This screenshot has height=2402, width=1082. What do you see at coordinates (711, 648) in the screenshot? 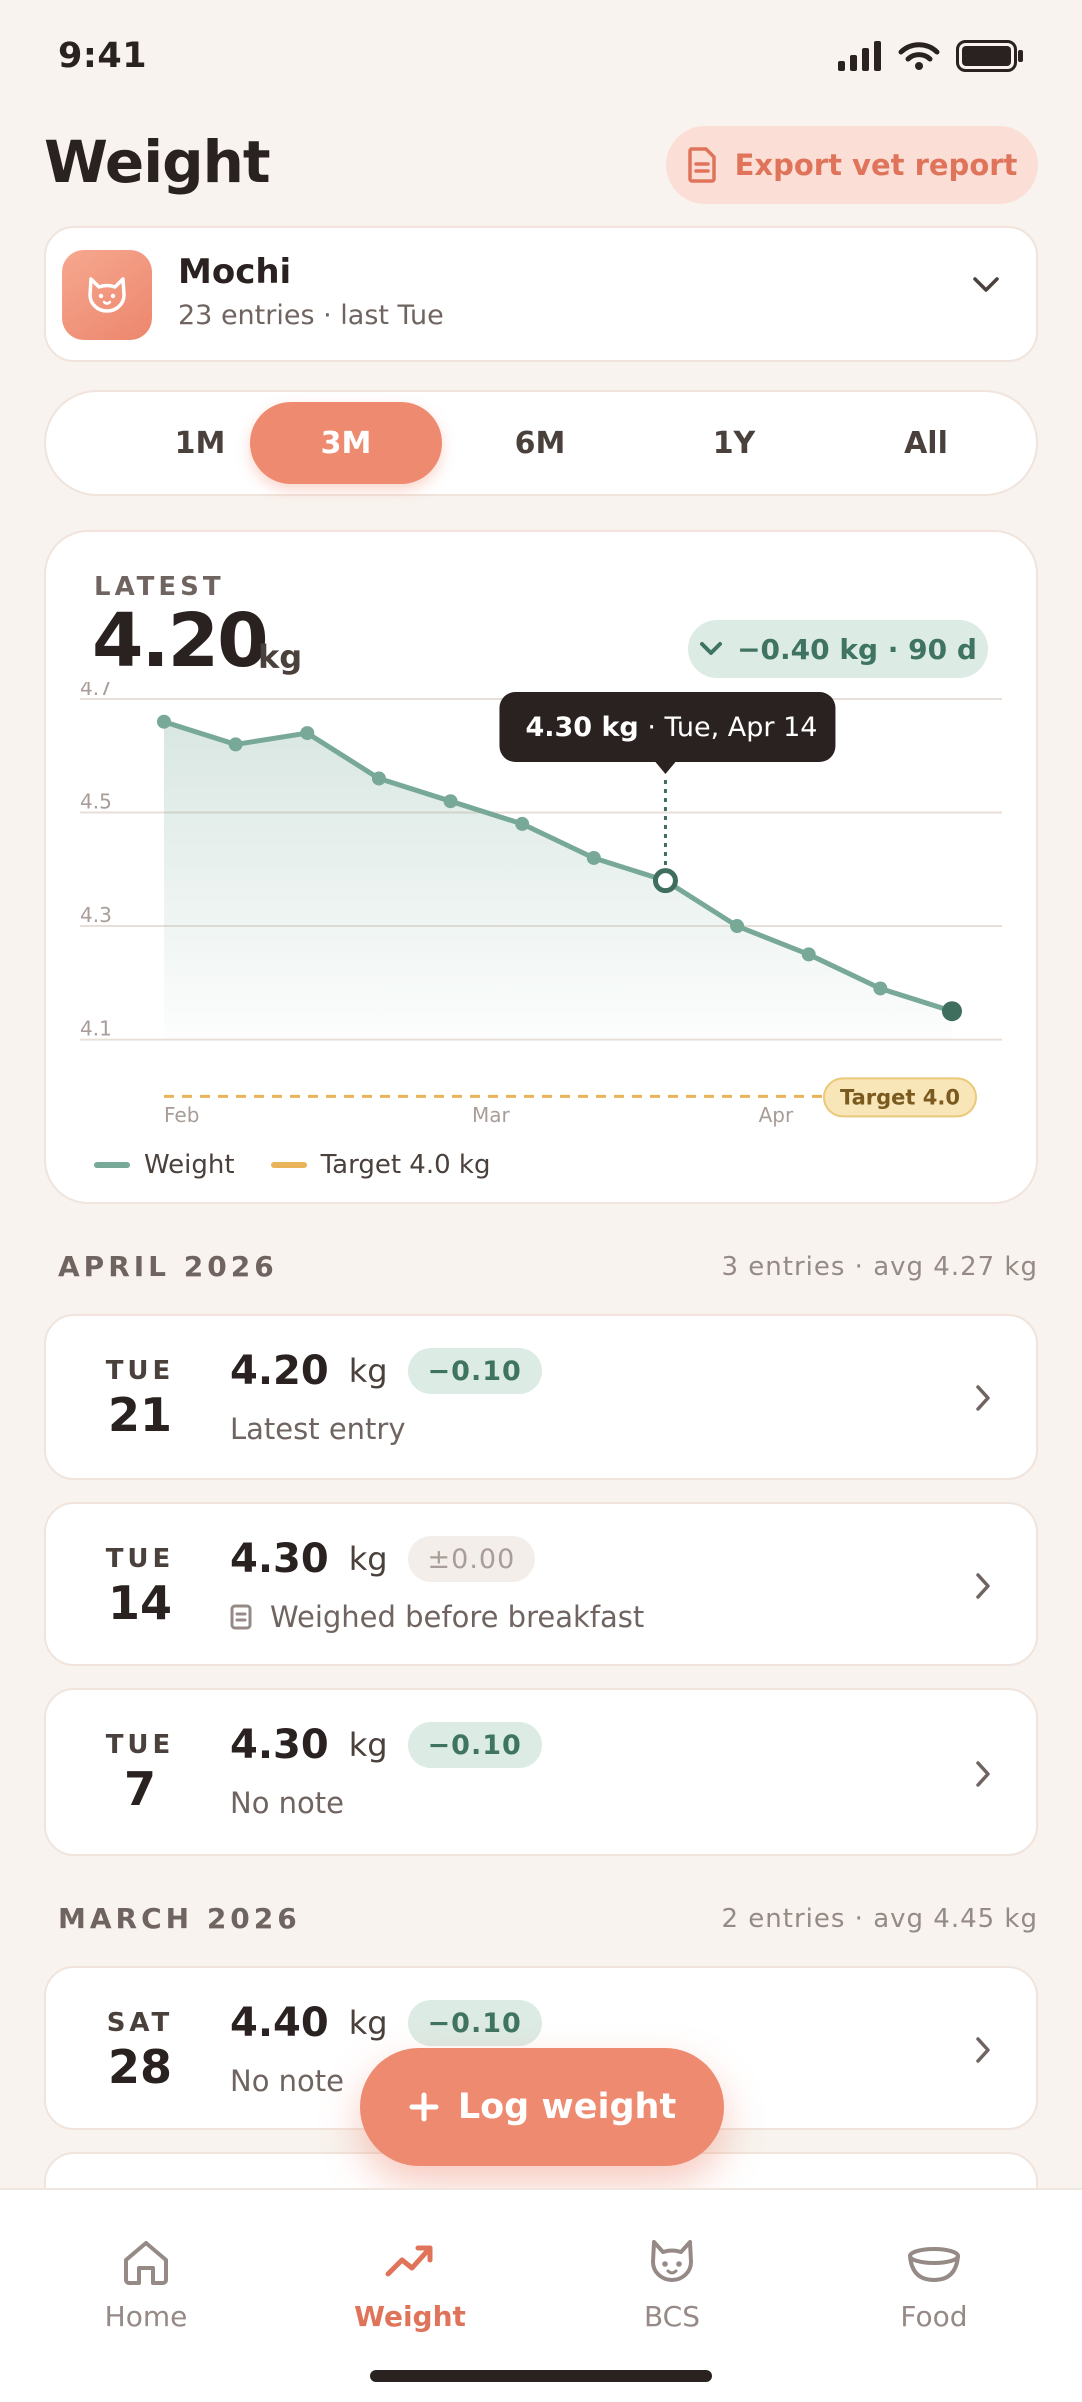
I see `arrow-down-icon` at bounding box center [711, 648].